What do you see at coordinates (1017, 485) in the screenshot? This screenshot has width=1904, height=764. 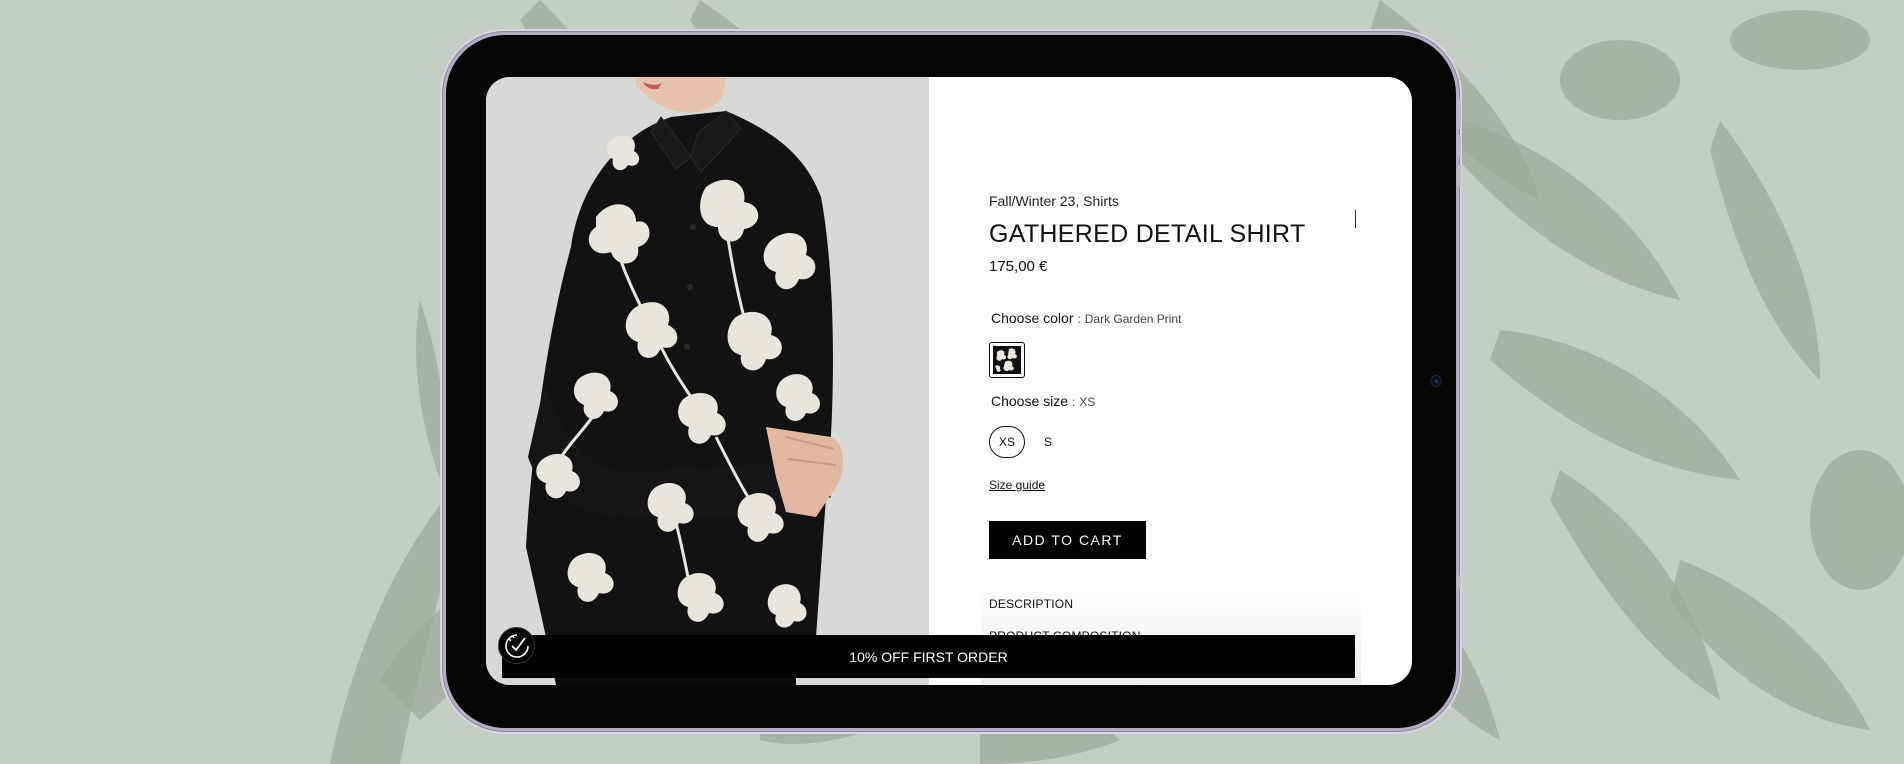 I see `size-guide-link: Size guide` at bounding box center [1017, 485].